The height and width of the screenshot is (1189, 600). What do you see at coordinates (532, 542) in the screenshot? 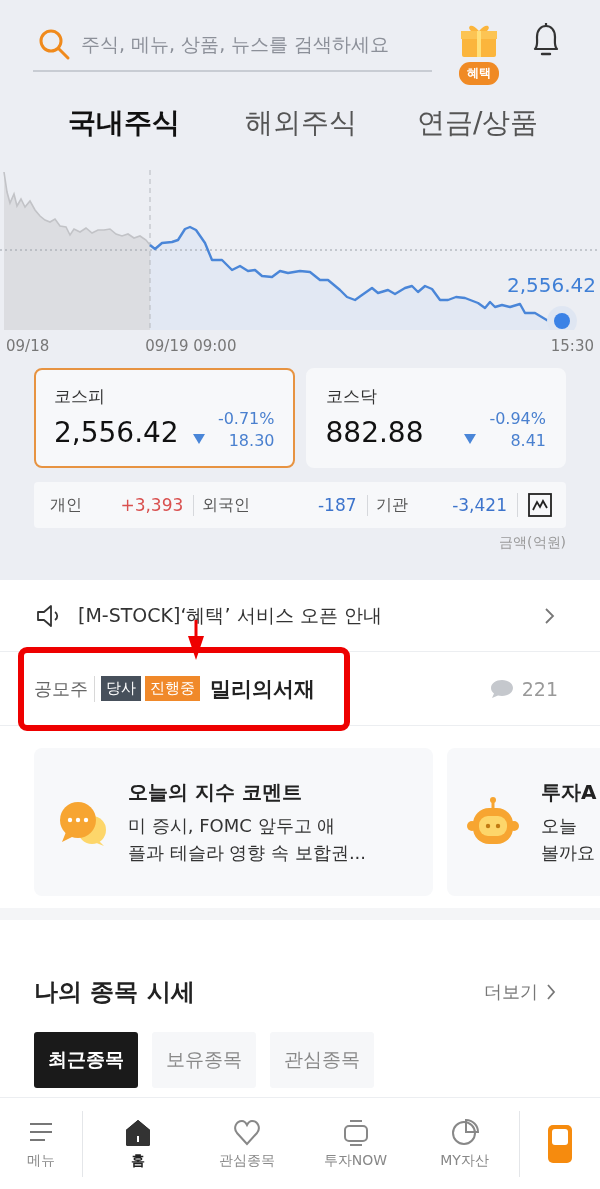
I see `unit-note: 금액(억원)` at bounding box center [532, 542].